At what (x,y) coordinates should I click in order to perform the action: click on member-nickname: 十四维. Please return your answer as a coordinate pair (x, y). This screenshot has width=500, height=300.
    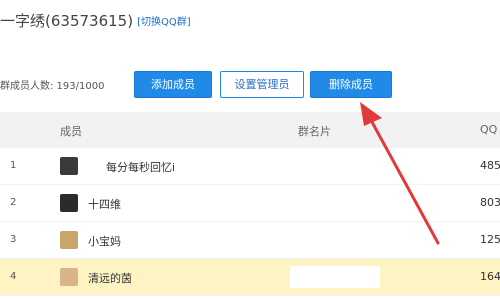
    Looking at the image, I should click on (104, 204).